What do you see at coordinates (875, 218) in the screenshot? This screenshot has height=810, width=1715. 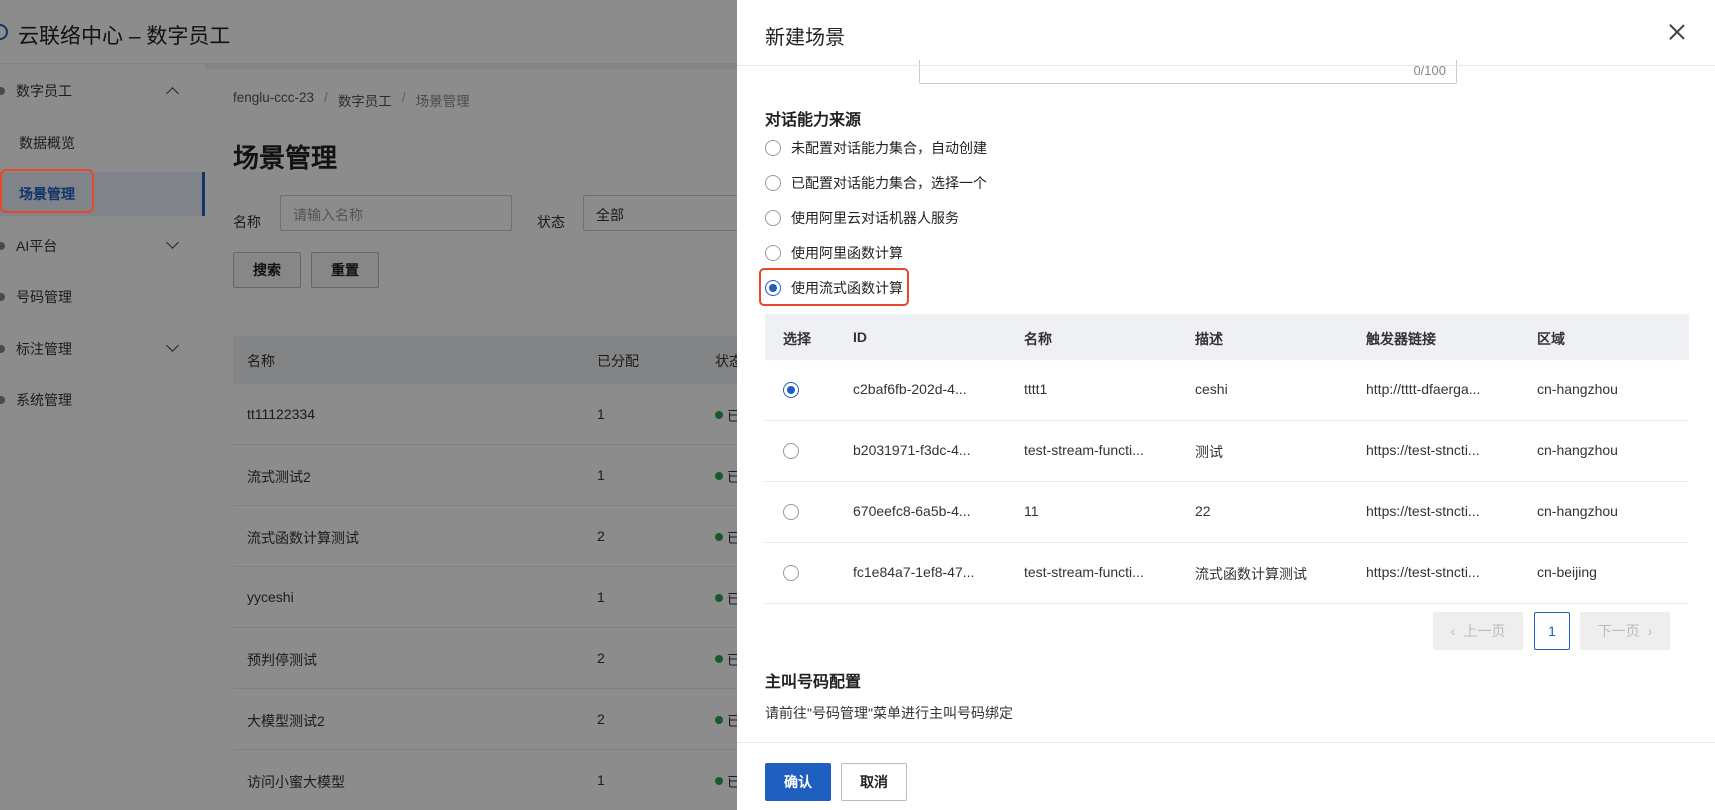 I see `option-label: 使用阿里云对话机器人服务` at bounding box center [875, 218].